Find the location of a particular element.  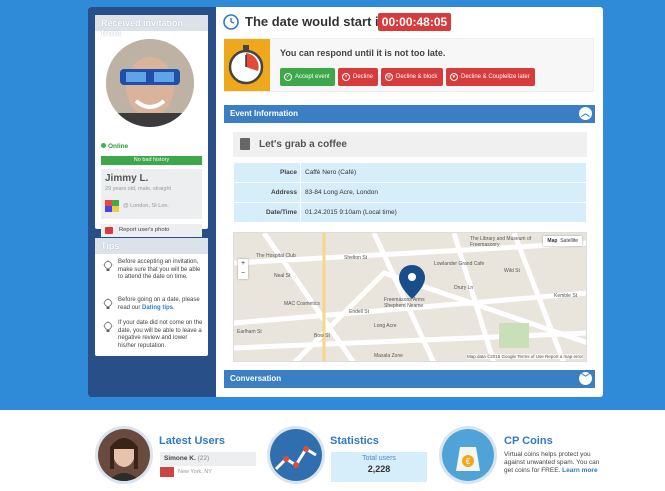

user-location-text: London, St Lon. is located at coordinates (149, 206).